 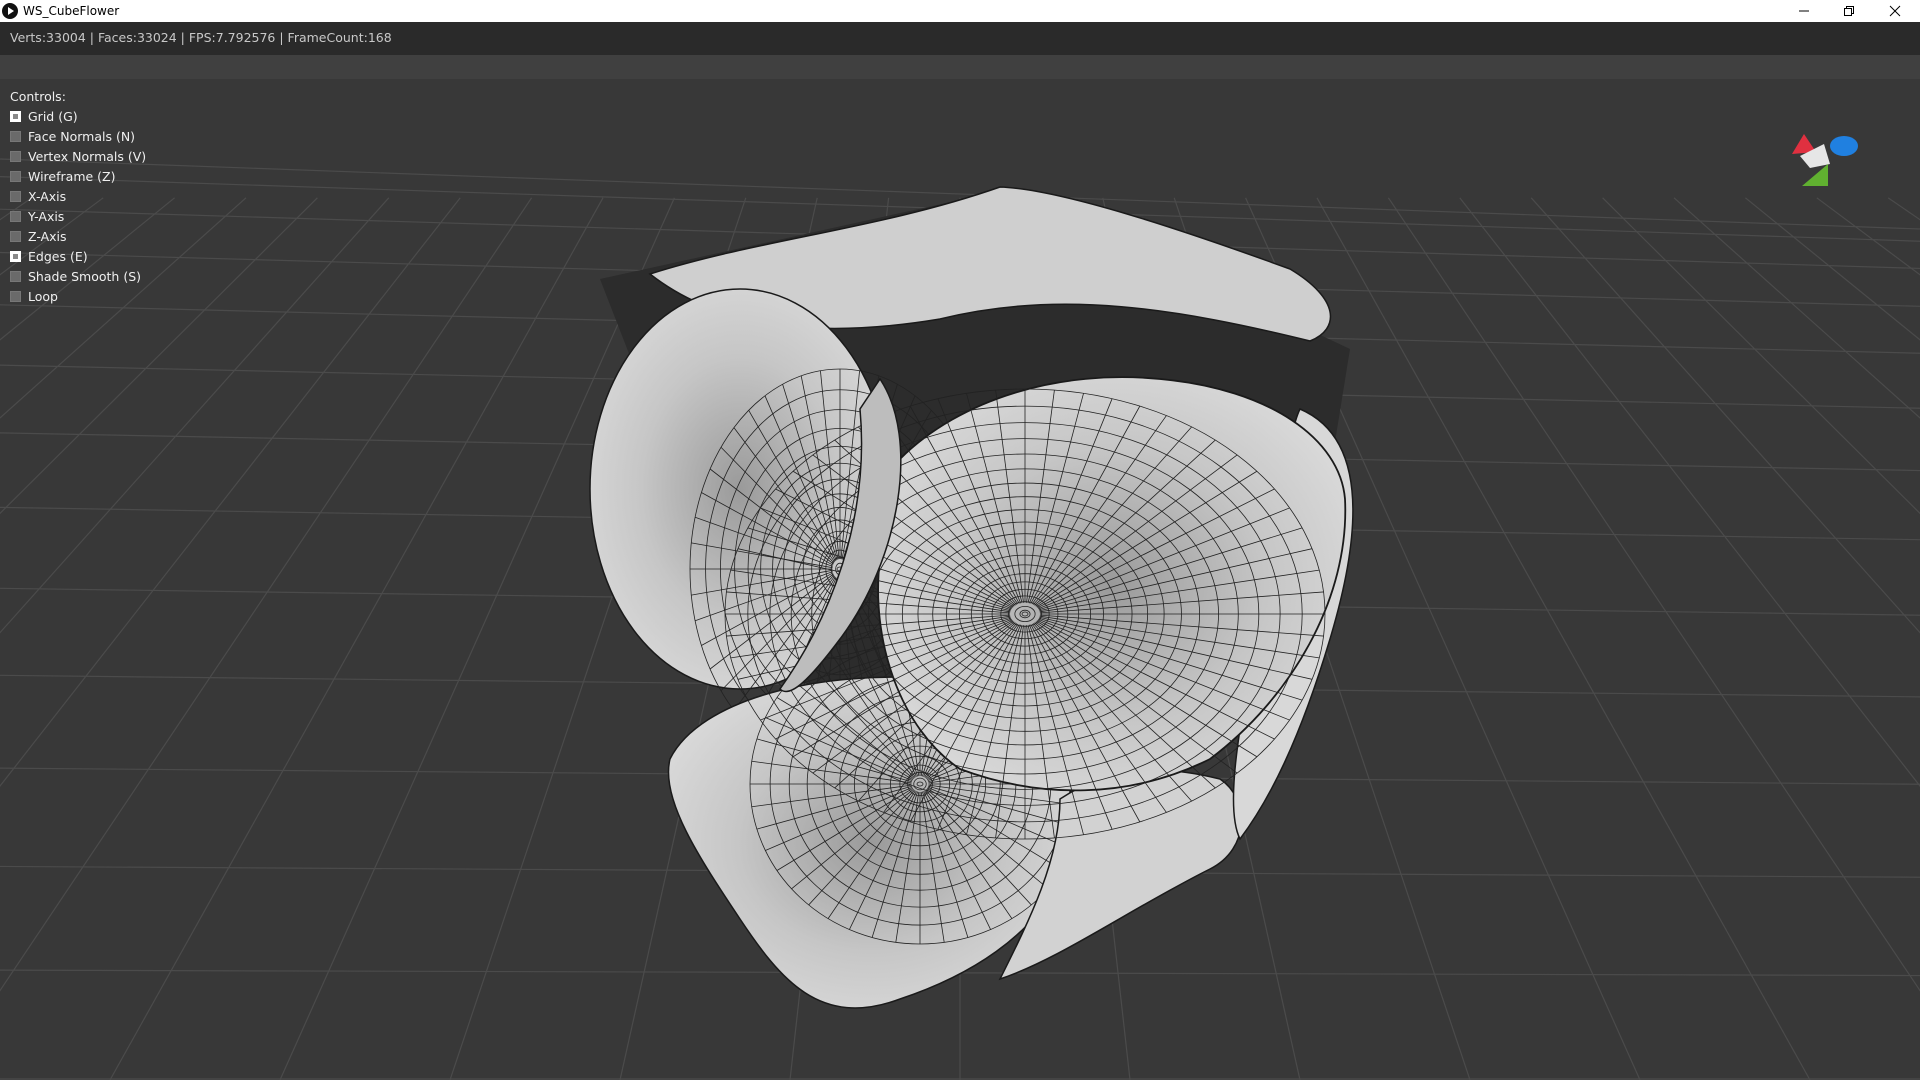 What do you see at coordinates (72, 176) in the screenshot?
I see `control-label: Wireframe (Z)` at bounding box center [72, 176].